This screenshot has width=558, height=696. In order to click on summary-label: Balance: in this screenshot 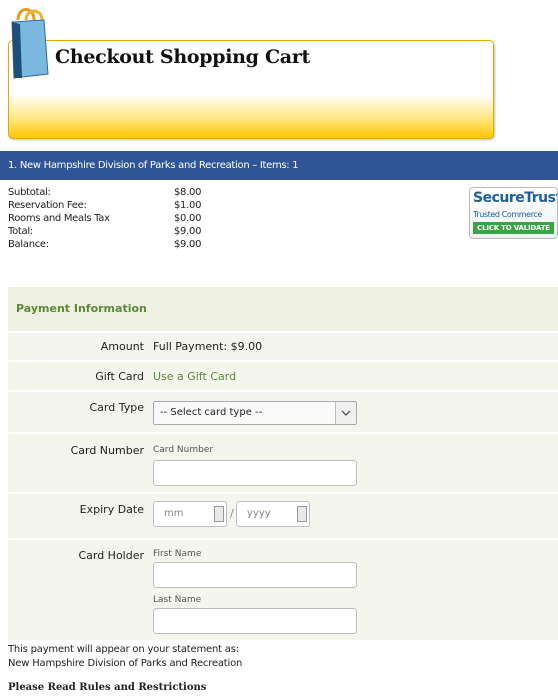, I will do `click(28, 244)`.